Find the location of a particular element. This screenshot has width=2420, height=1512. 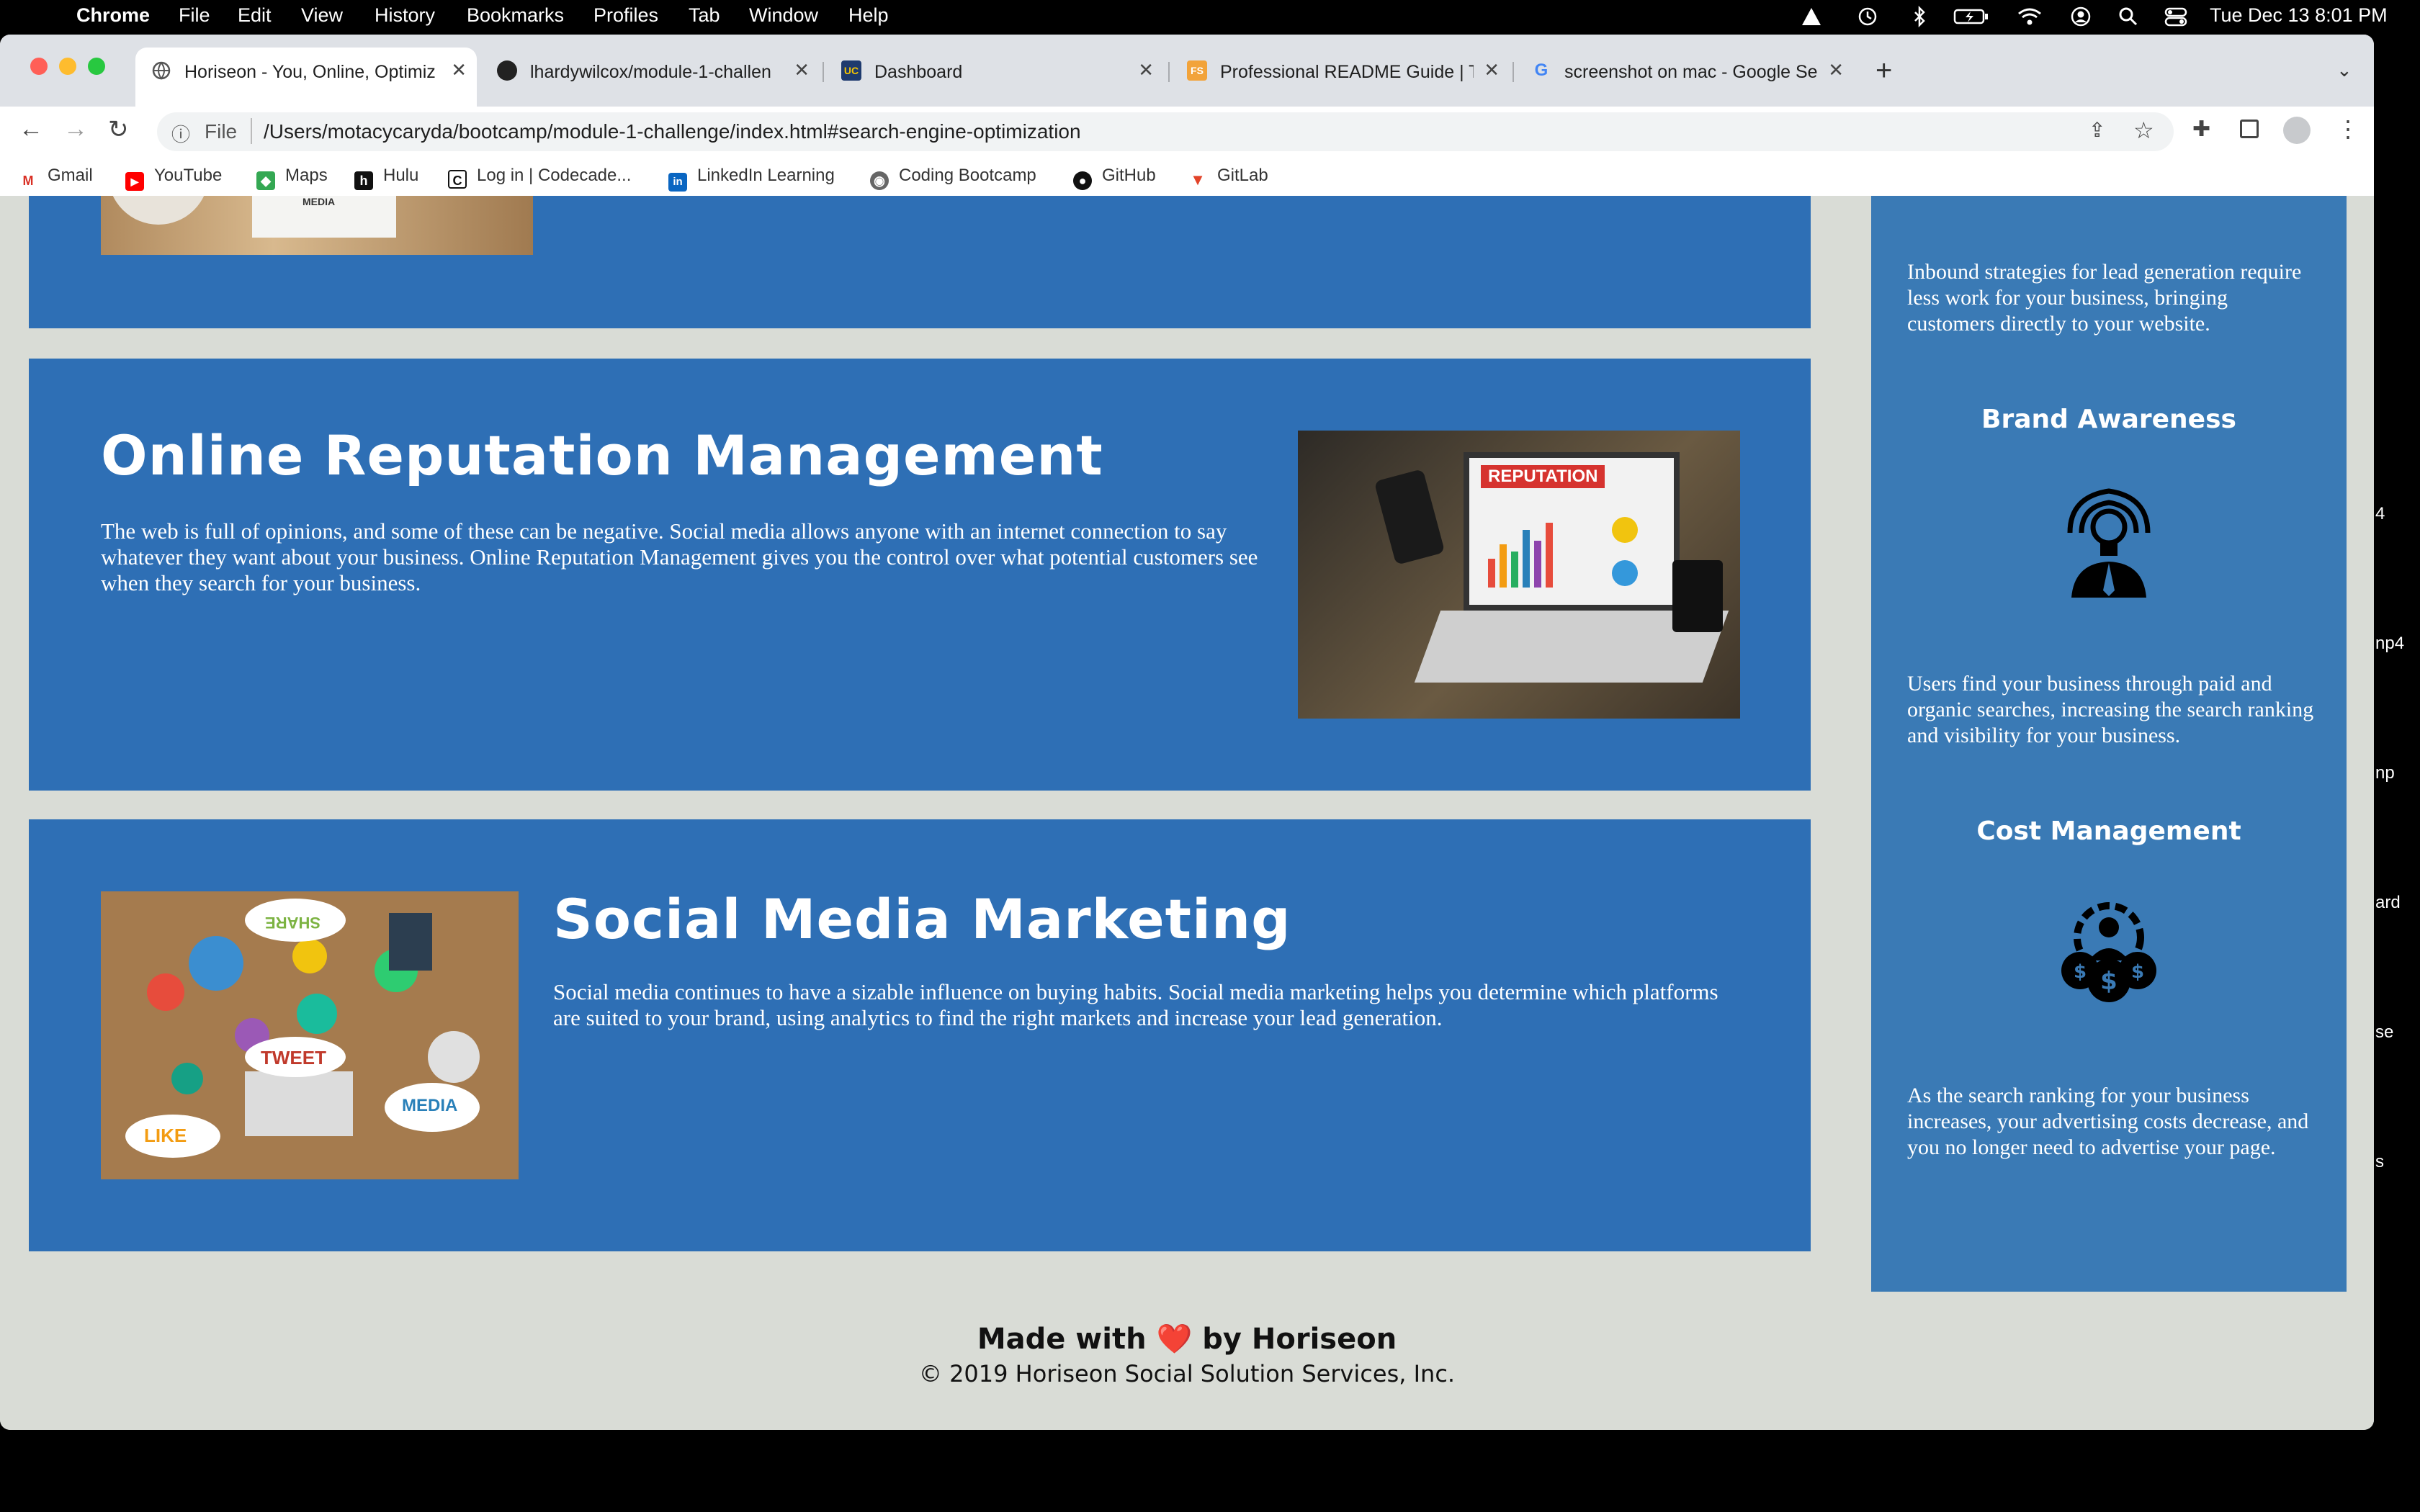

github-icon is located at coordinates (507, 70).